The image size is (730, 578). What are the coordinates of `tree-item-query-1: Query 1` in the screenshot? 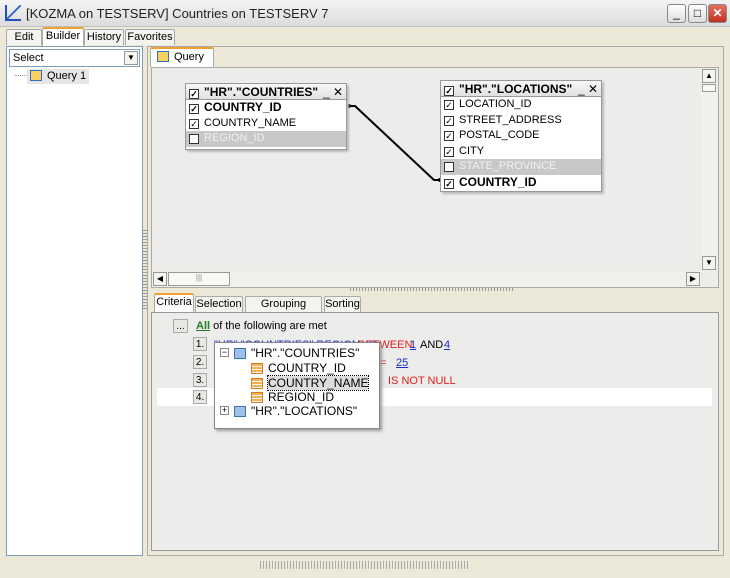 It's located at (58, 76).